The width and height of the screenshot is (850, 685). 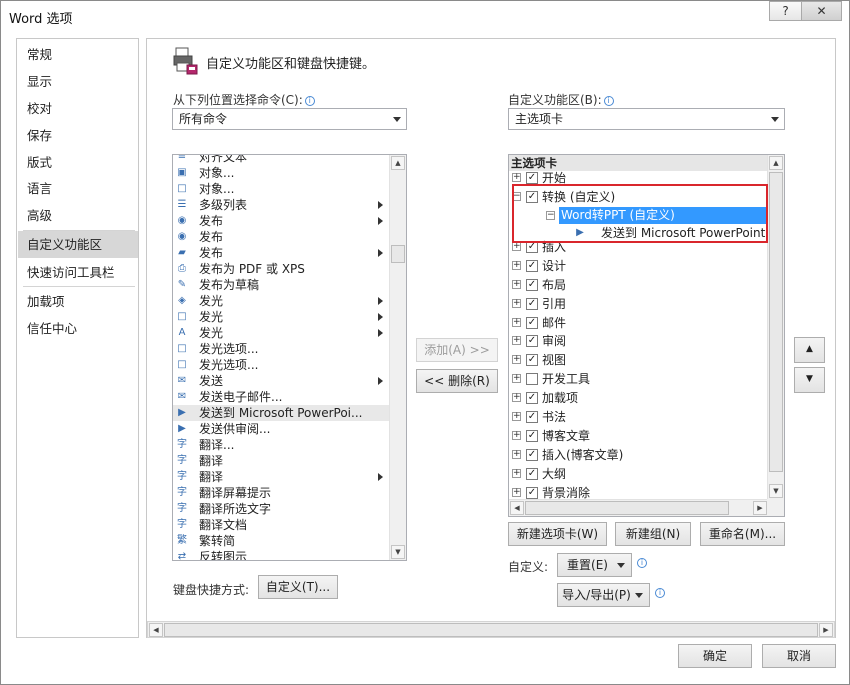 What do you see at coordinates (821, 11) in the screenshot?
I see `close-button: ✕` at bounding box center [821, 11].